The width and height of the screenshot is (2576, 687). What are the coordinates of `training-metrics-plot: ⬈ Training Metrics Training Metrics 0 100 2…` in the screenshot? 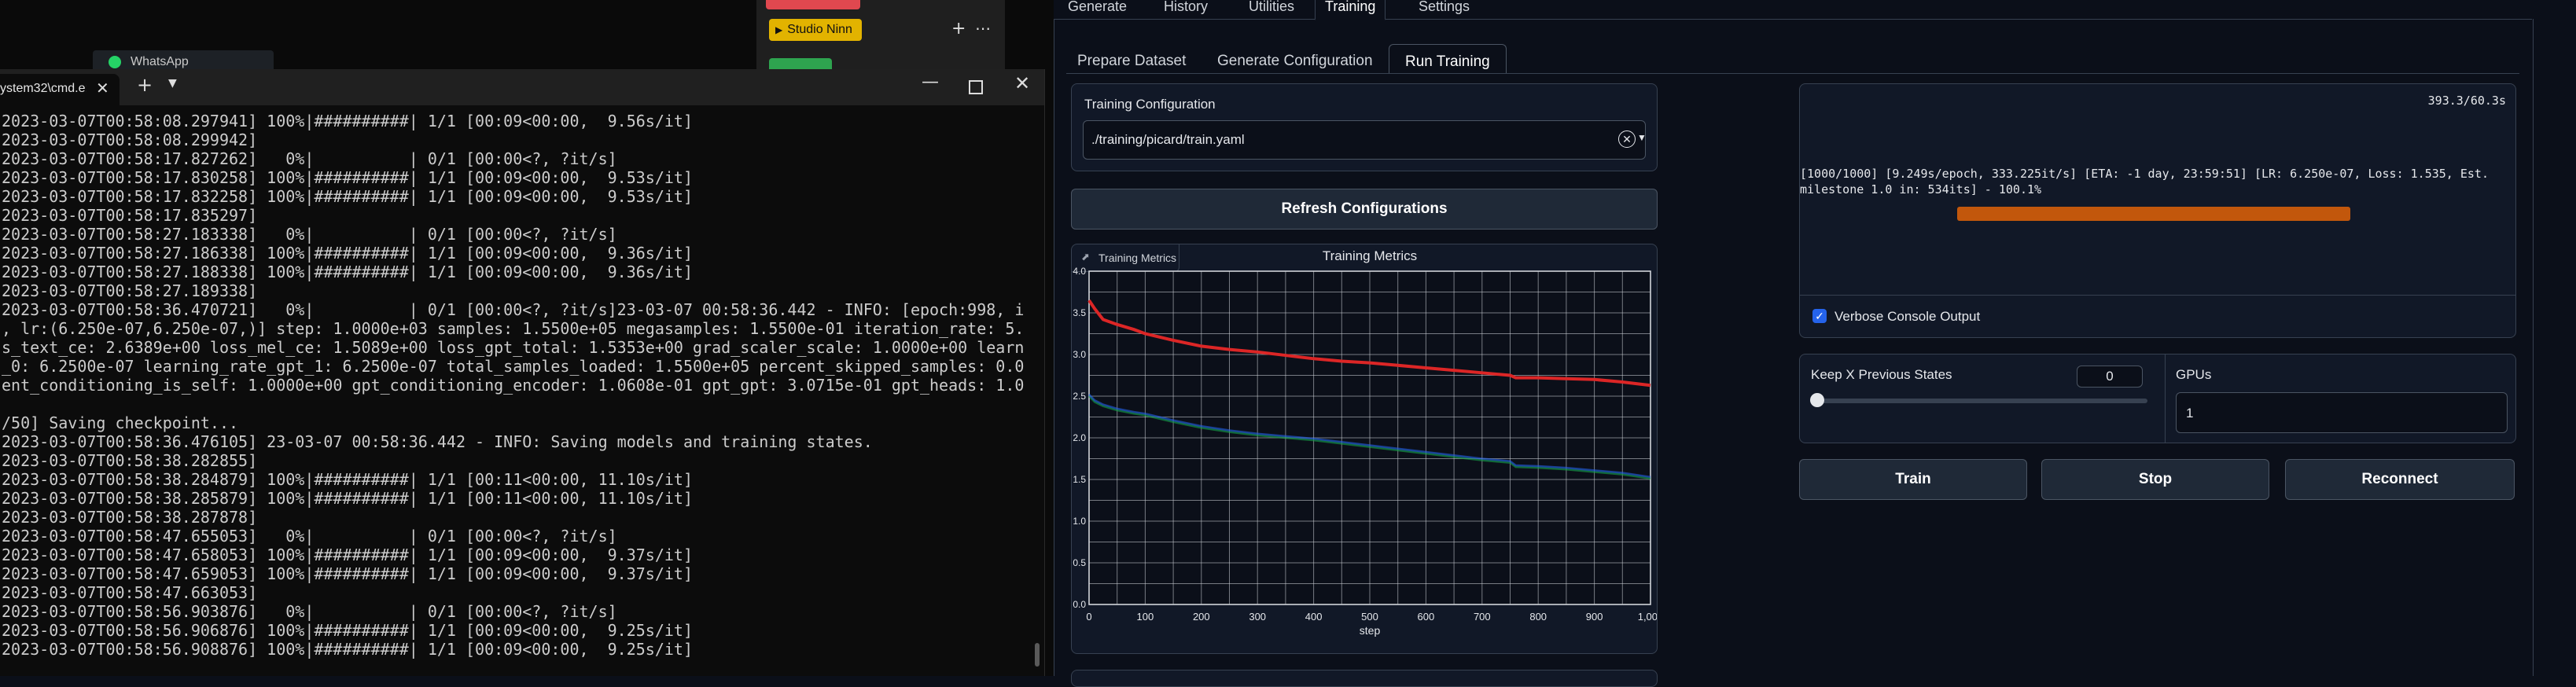 It's located at (1364, 449).